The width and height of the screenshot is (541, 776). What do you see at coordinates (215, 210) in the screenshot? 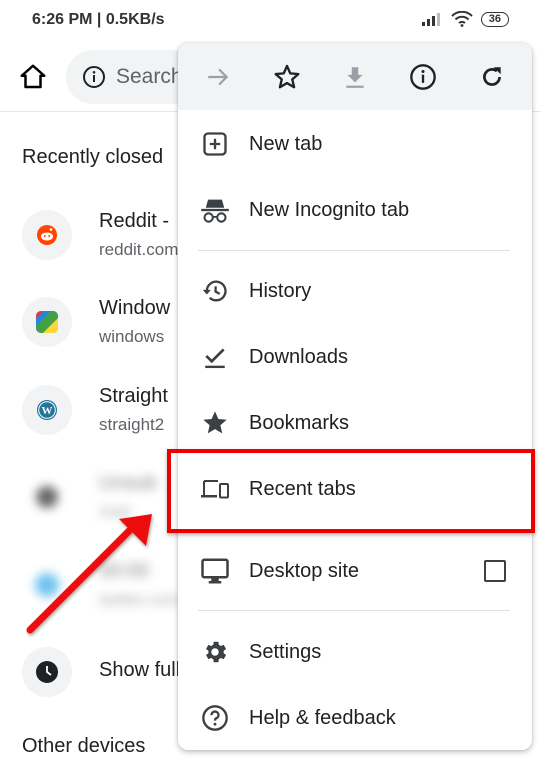
I see `incognito-icon` at bounding box center [215, 210].